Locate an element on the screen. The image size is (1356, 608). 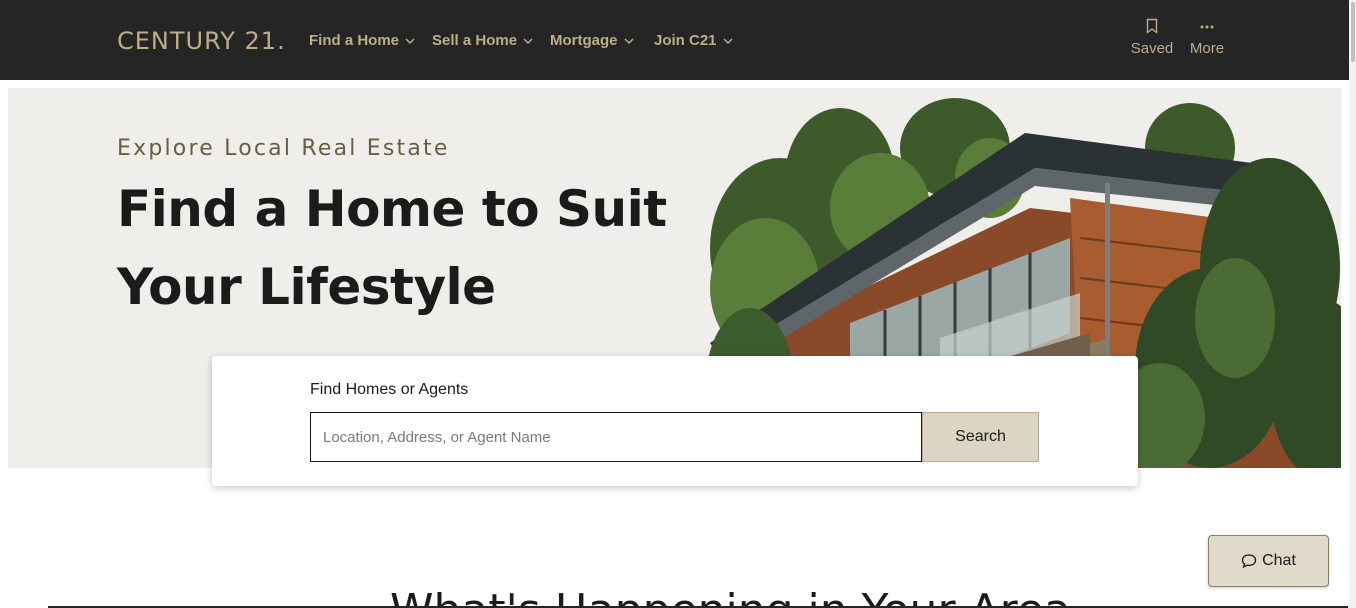
more-label: More is located at coordinates (1207, 48).